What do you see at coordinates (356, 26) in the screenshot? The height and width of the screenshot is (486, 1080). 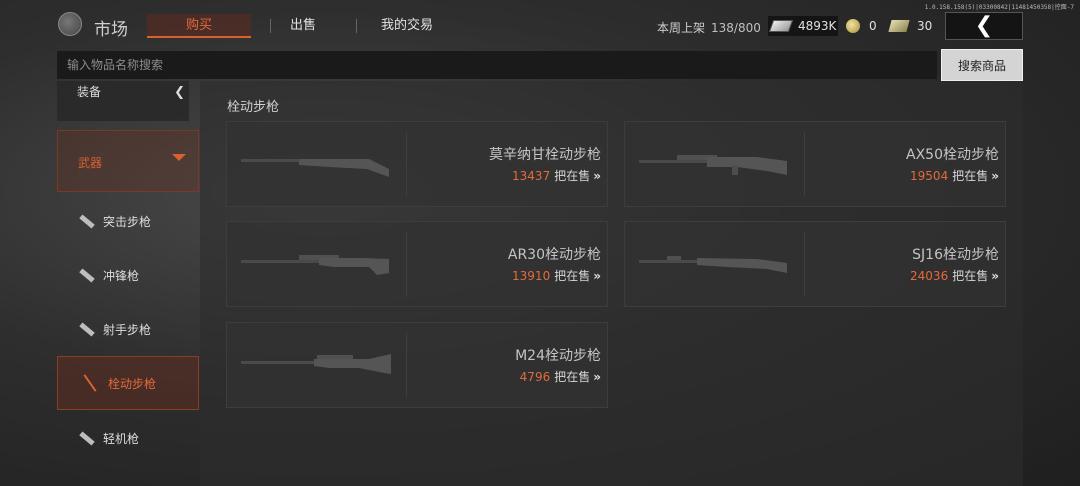 I see `tab-divider` at bounding box center [356, 26].